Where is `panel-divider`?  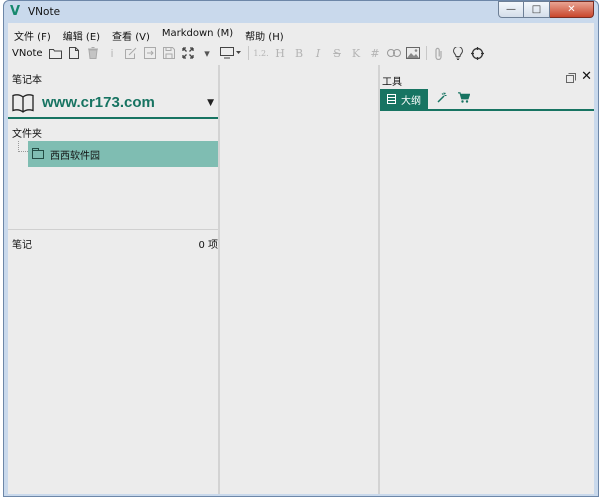 panel-divider is located at coordinates (113, 229).